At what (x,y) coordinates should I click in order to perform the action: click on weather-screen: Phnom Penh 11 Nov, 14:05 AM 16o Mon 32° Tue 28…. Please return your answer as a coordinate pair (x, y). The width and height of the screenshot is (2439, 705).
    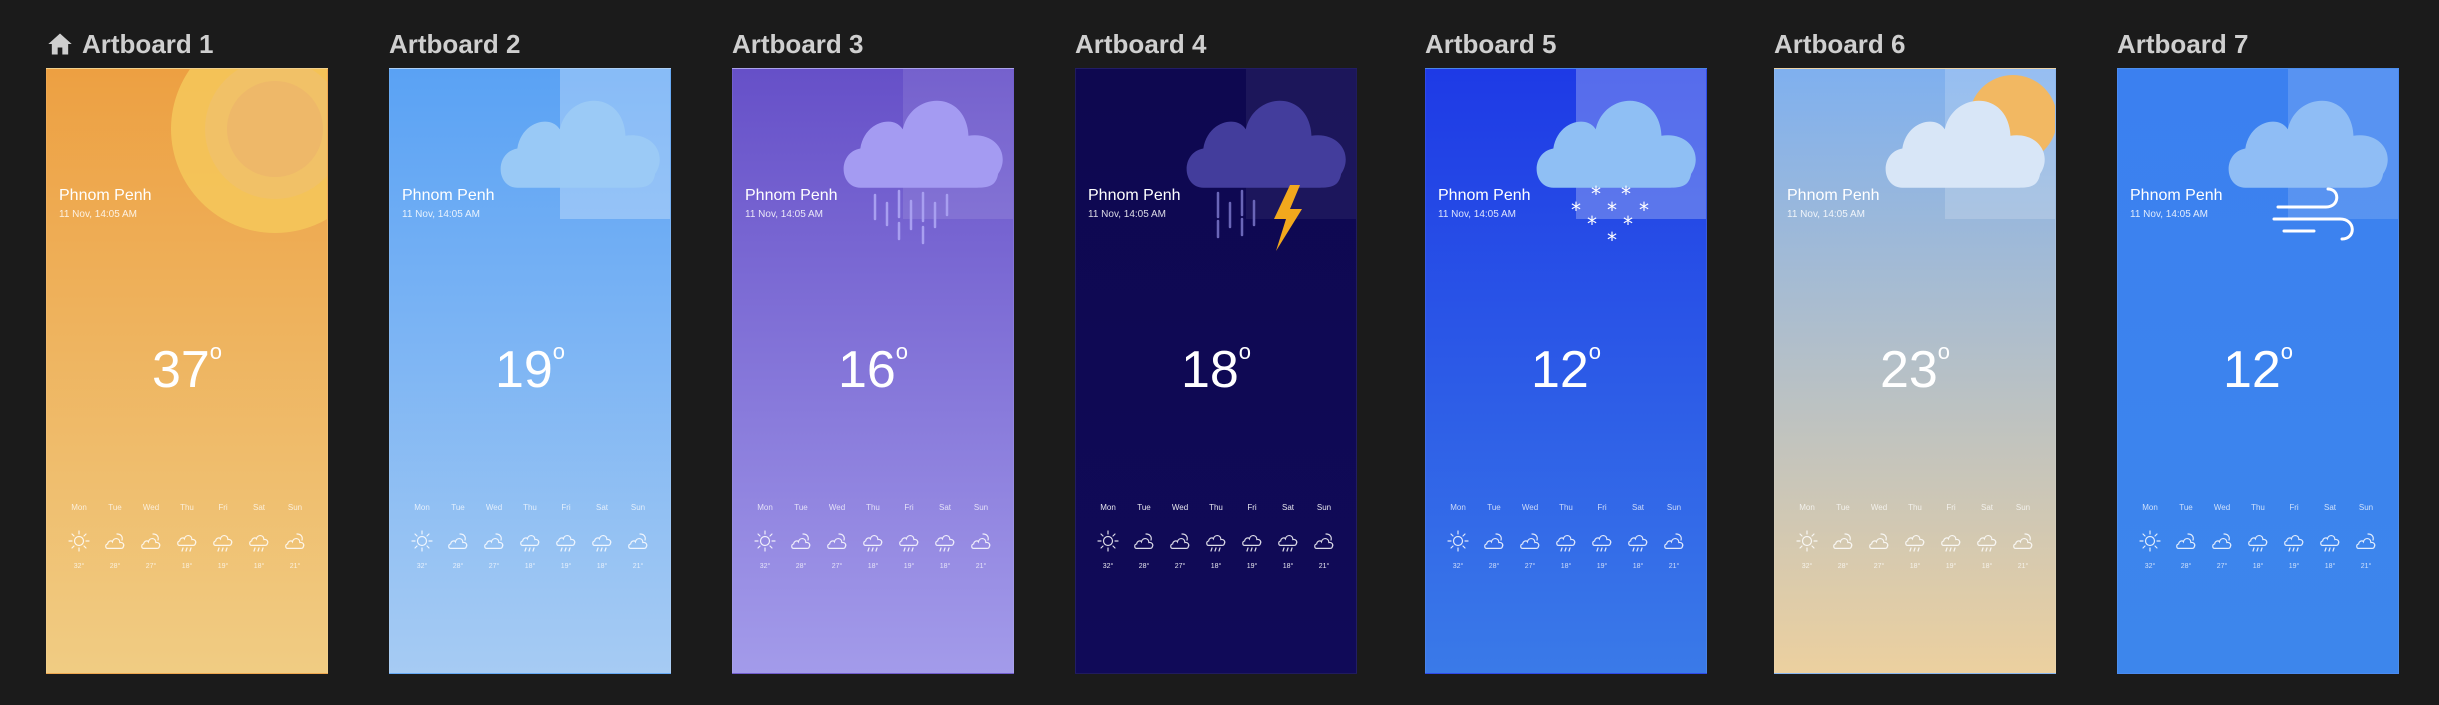
    Looking at the image, I should click on (873, 371).